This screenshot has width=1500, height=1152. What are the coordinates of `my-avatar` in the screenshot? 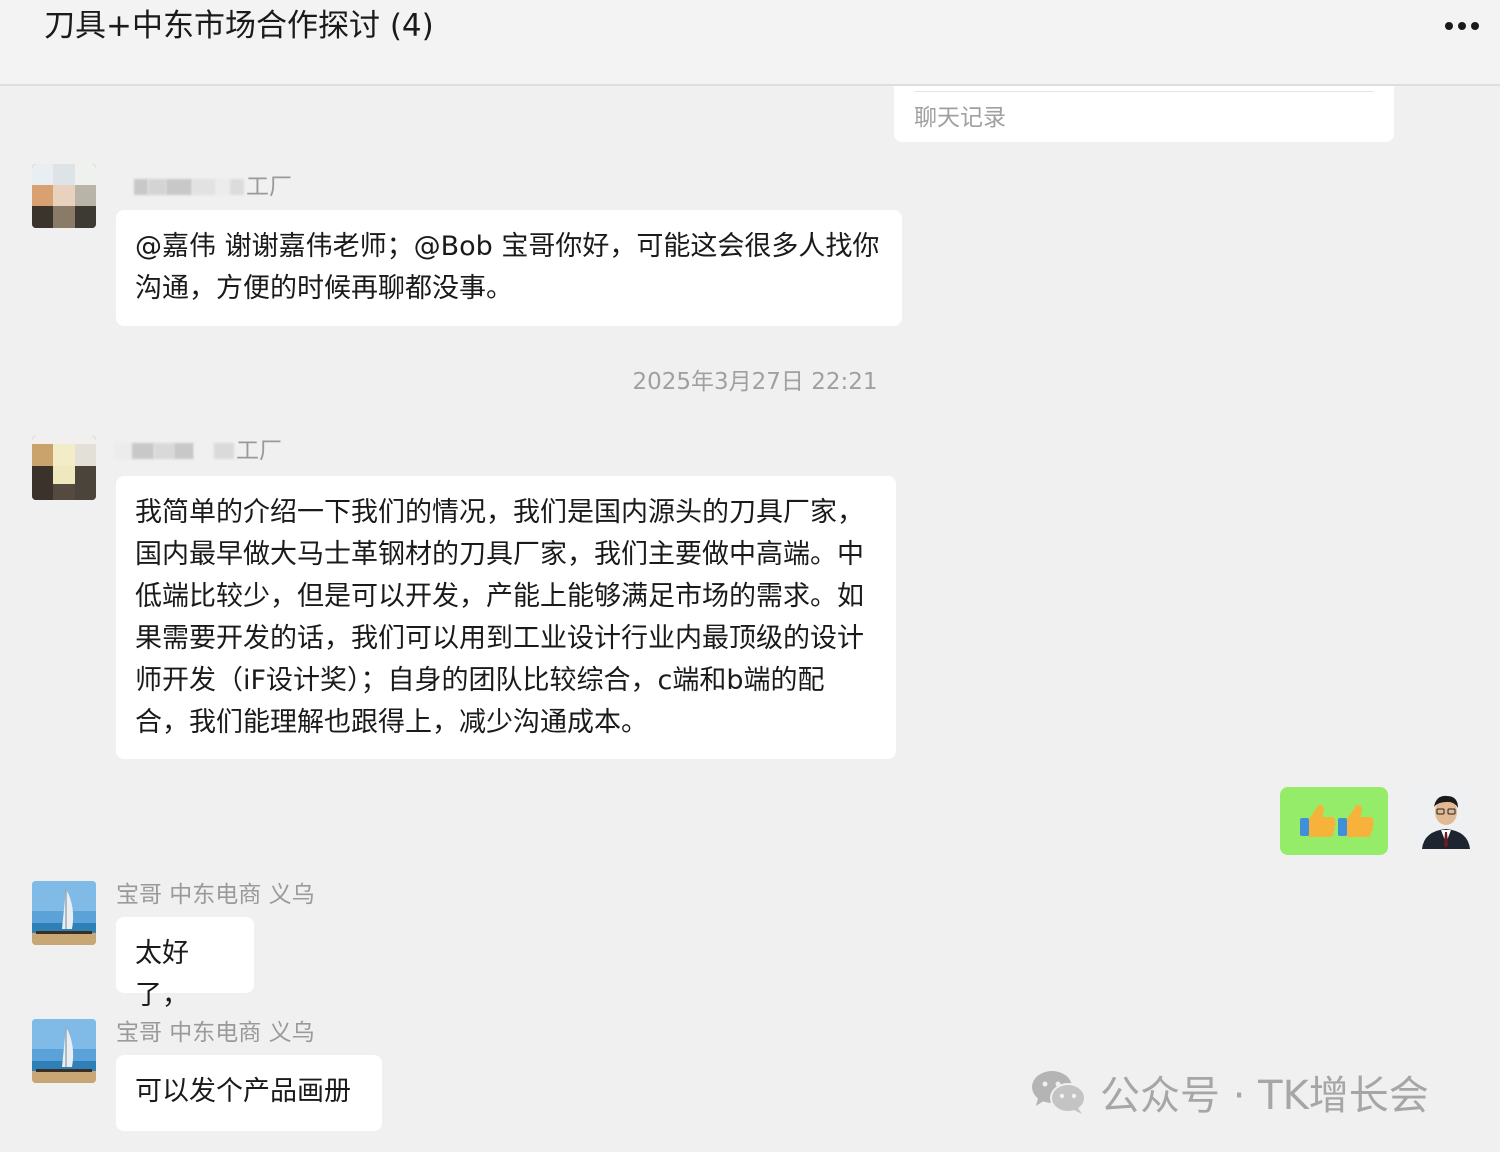 It's located at (1446, 817).